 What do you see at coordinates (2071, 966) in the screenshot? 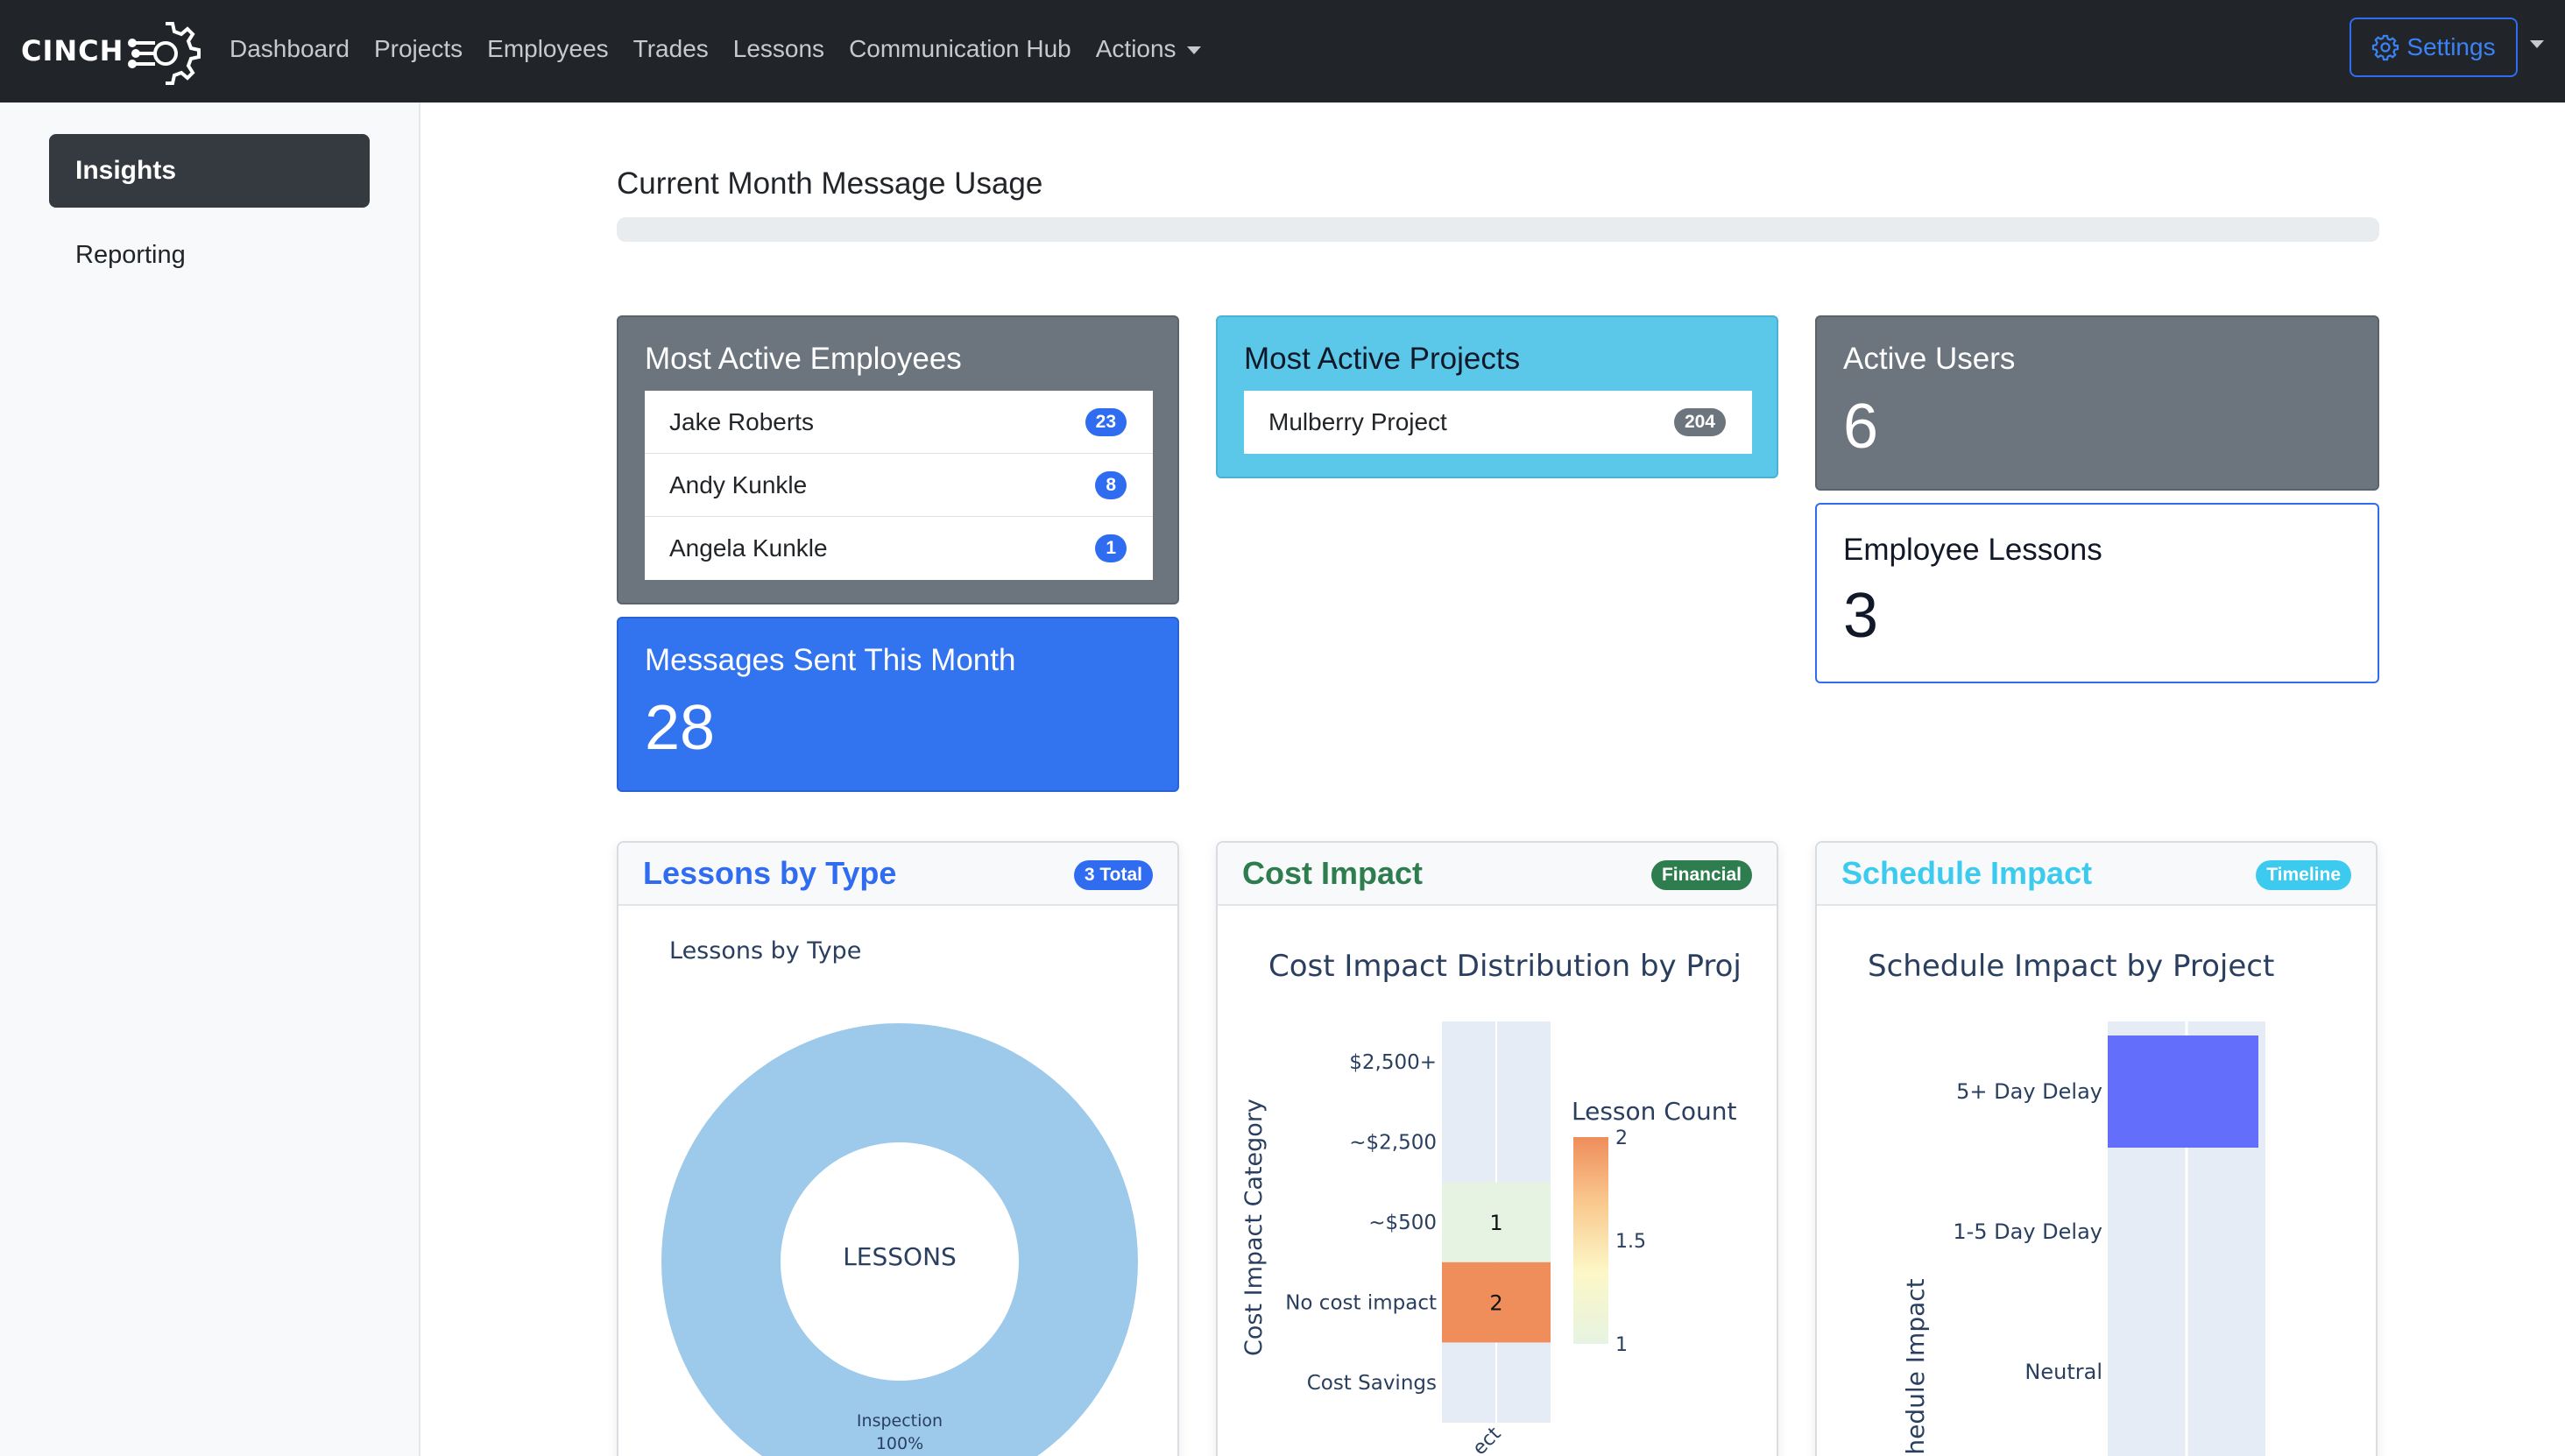
I see `chart-title: Schedule Impact by Project` at bounding box center [2071, 966].